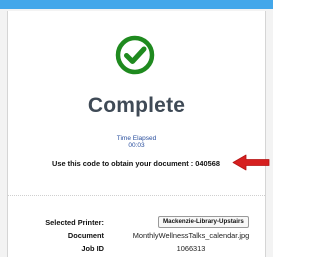 Image resolution: width=320 pixels, height=257 pixels. What do you see at coordinates (203, 222) in the screenshot?
I see `selected-printer-button: Mackenzie-Library-Upstairs` at bounding box center [203, 222].